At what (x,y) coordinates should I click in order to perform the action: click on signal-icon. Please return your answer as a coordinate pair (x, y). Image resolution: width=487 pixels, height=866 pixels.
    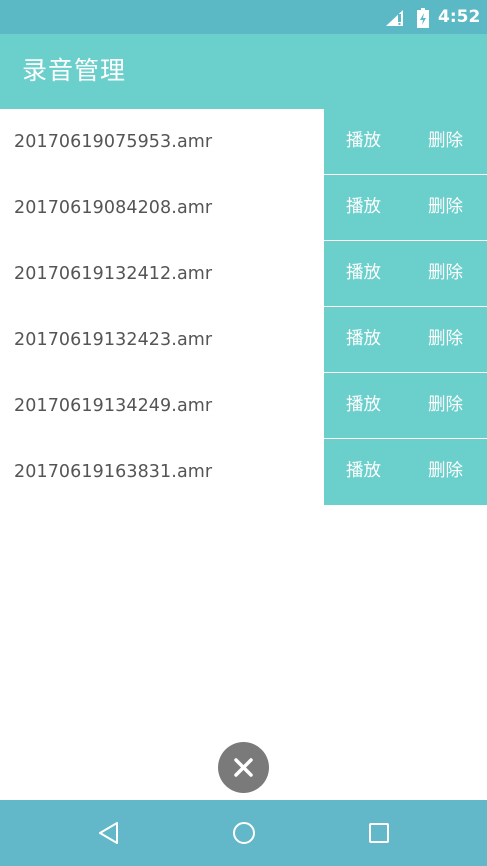
    Looking at the image, I should click on (394, 18).